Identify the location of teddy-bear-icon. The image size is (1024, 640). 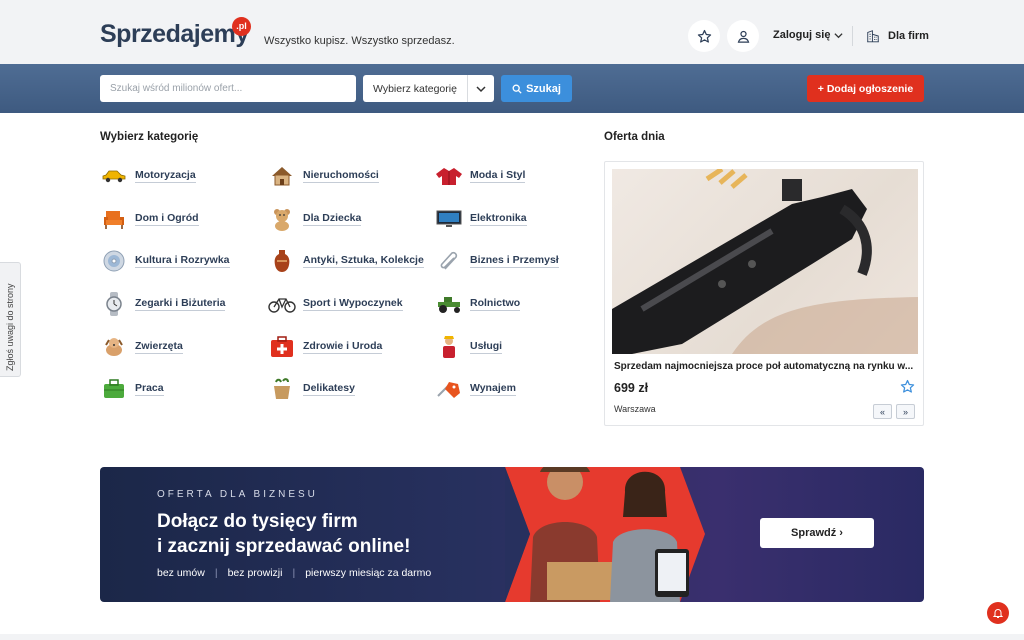
(282, 219).